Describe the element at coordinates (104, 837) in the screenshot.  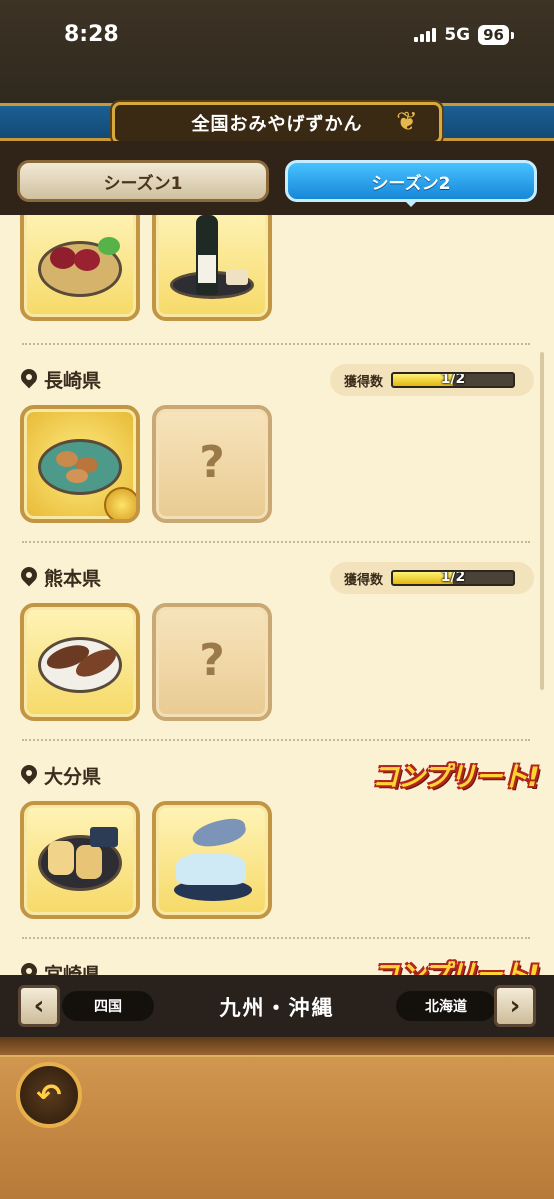
I see `package-icon` at that location.